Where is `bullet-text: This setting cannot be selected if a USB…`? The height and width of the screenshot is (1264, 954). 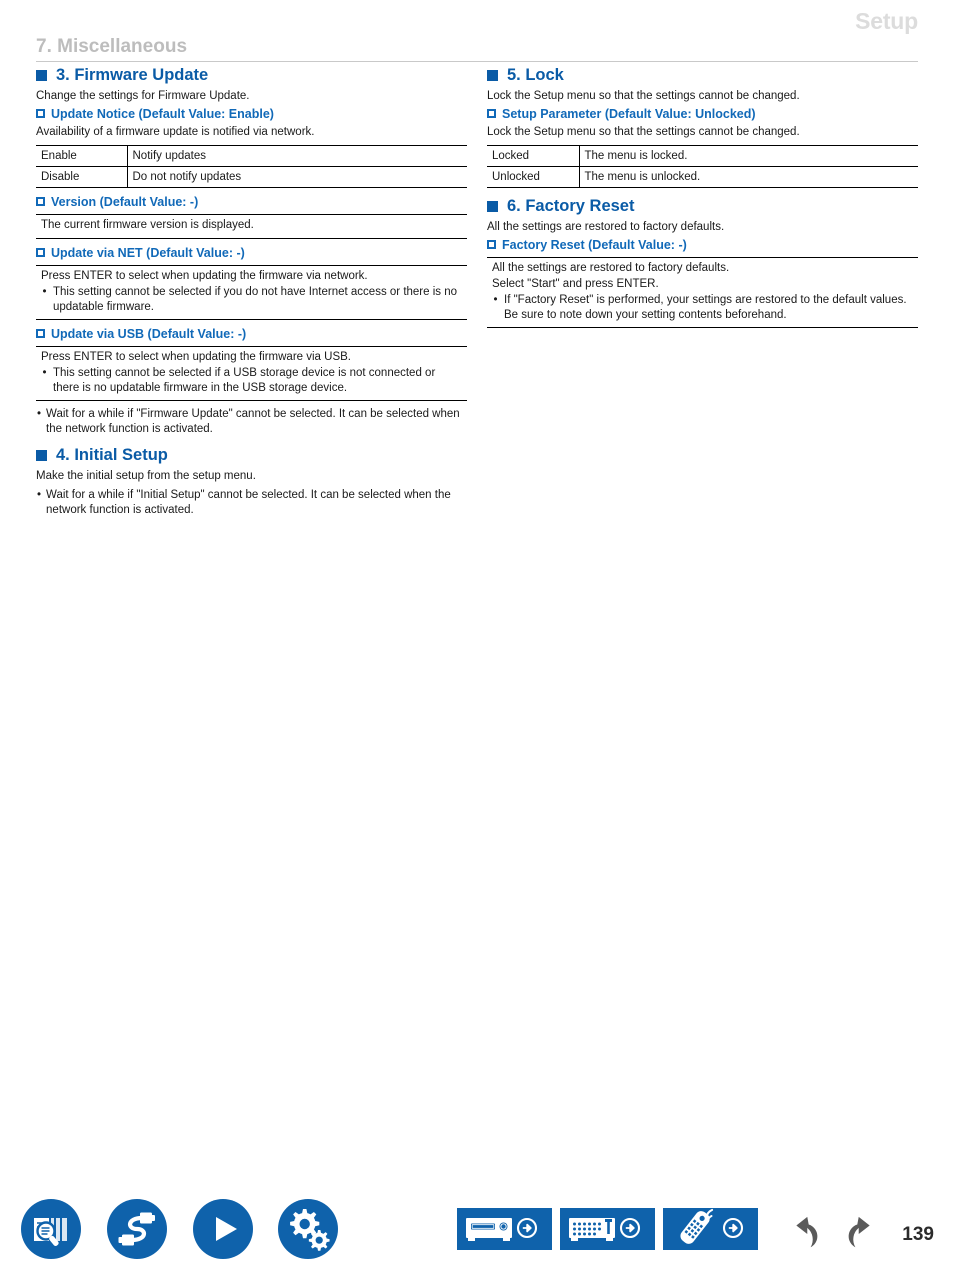 bullet-text: This setting cannot be selected if a USB… is located at coordinates (244, 380).